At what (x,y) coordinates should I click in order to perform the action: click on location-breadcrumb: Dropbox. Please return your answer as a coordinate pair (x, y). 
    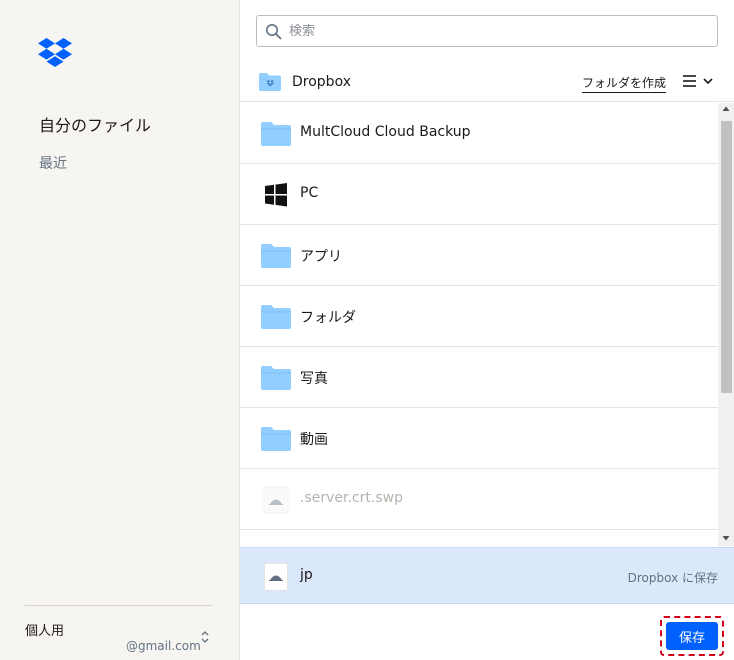
    Looking at the image, I should click on (321, 82).